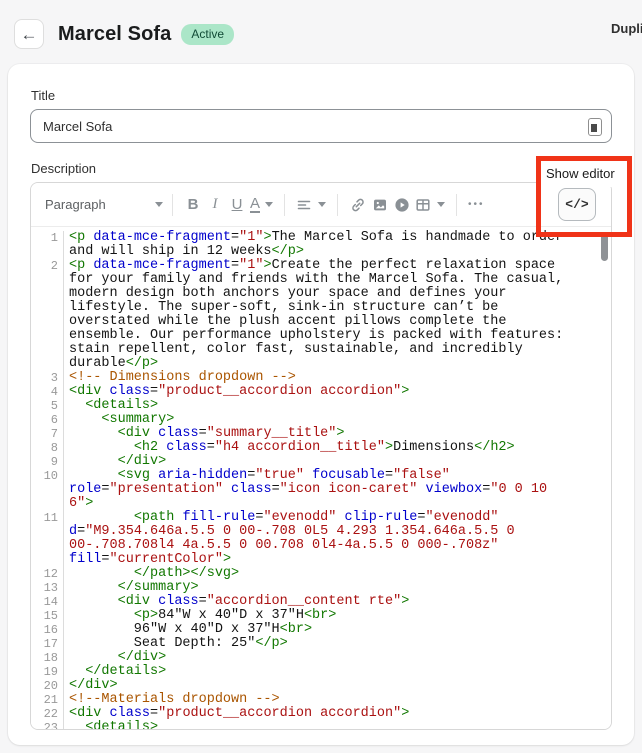 The height and width of the screenshot is (753, 642). What do you see at coordinates (321, 27) in the screenshot?
I see `page-header: ← Marcel Sofa Active Duplicate` at bounding box center [321, 27].